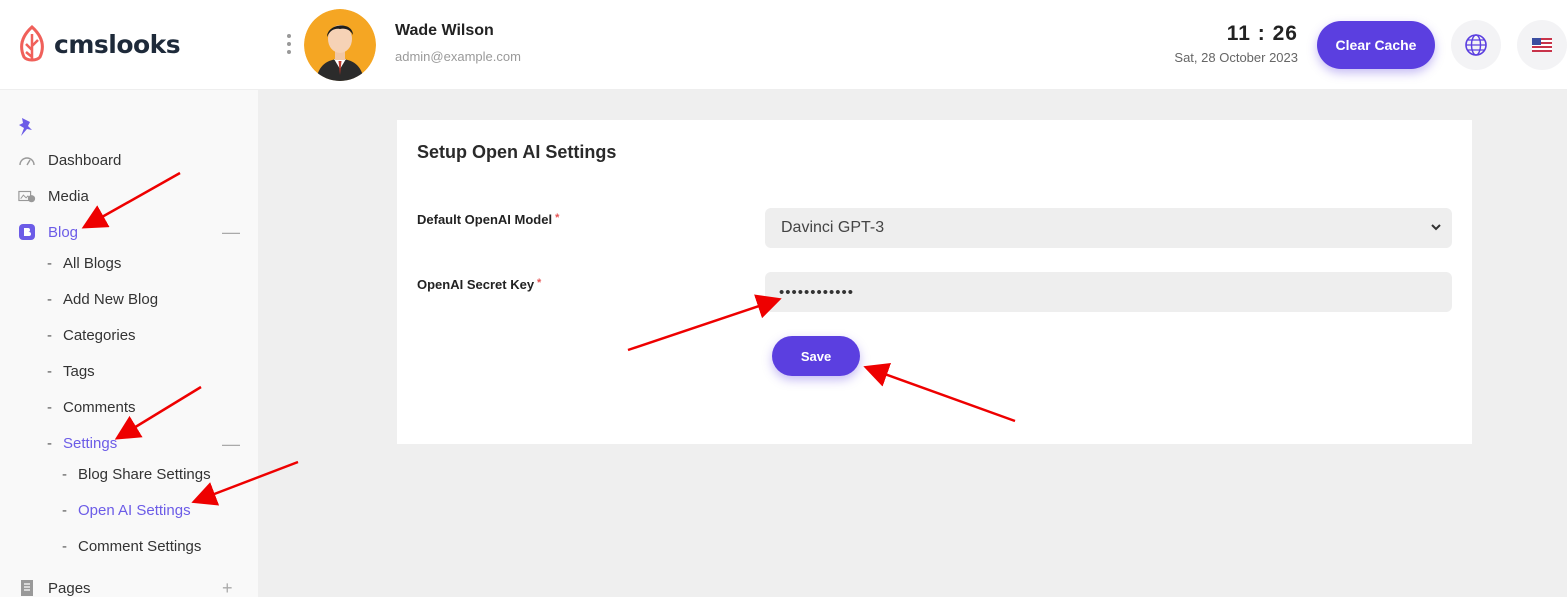 This screenshot has width=1567, height=597. I want to click on model-select-value: Davinci GPT-3, so click(833, 227).